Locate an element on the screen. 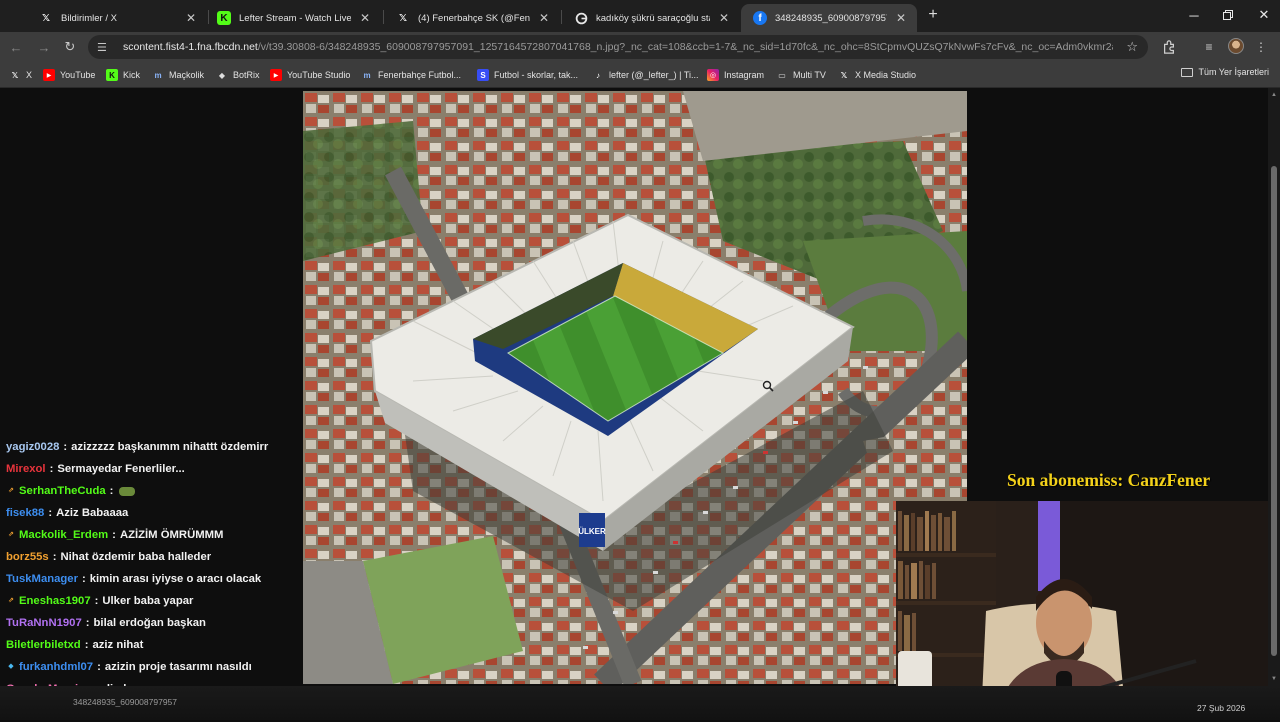  chat-text: AZİZİM ÖMRÜMMM is located at coordinates (171, 535).